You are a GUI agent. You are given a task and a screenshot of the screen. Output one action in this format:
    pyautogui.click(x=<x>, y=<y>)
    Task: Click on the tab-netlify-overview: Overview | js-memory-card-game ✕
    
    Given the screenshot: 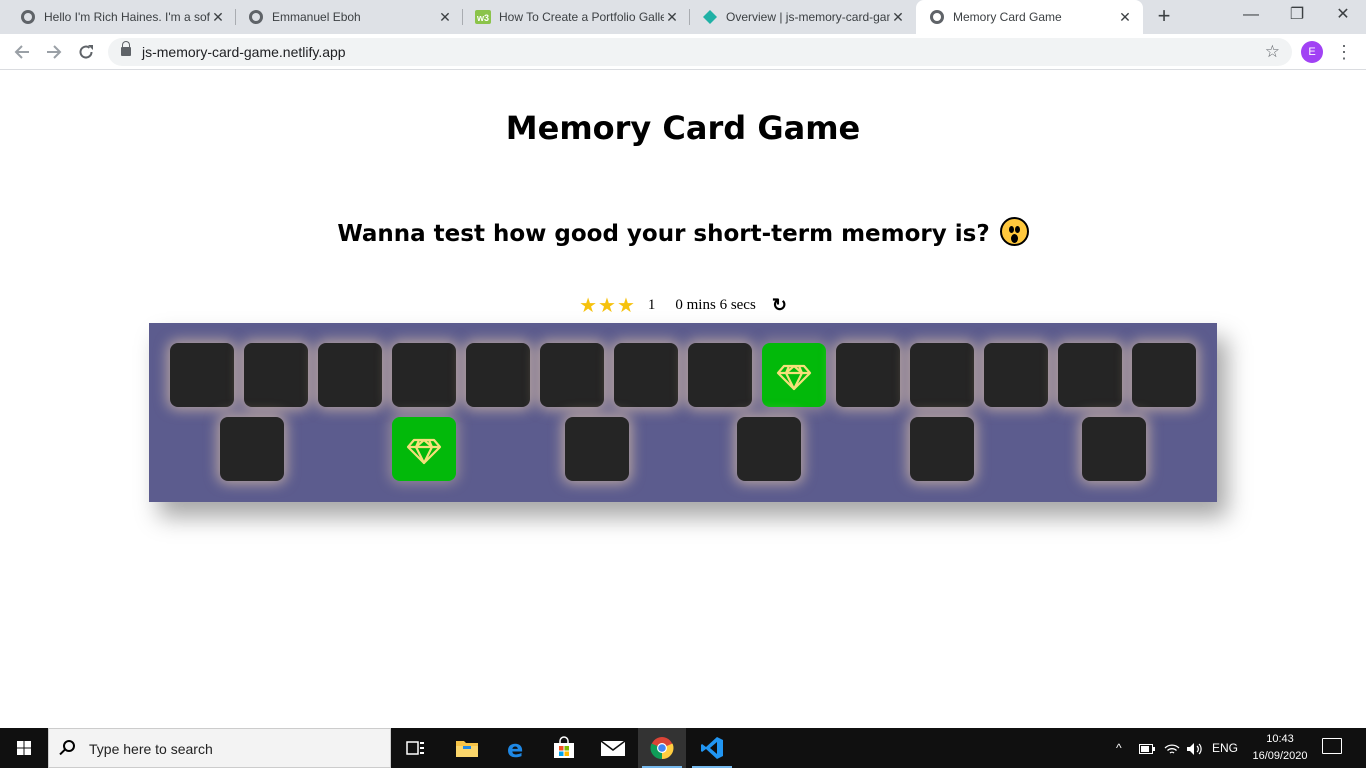 What is the action you would take?
    pyautogui.click(x=803, y=17)
    